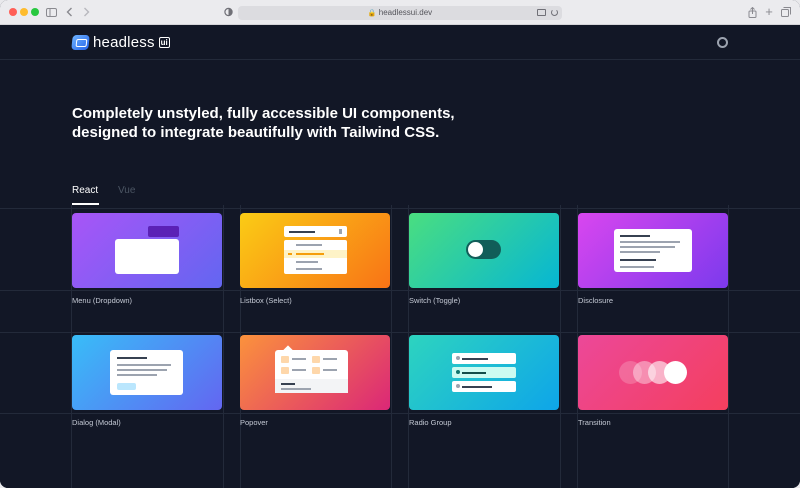  Describe the element at coordinates (164, 42) in the screenshot. I see `logo-badge: ui` at that location.